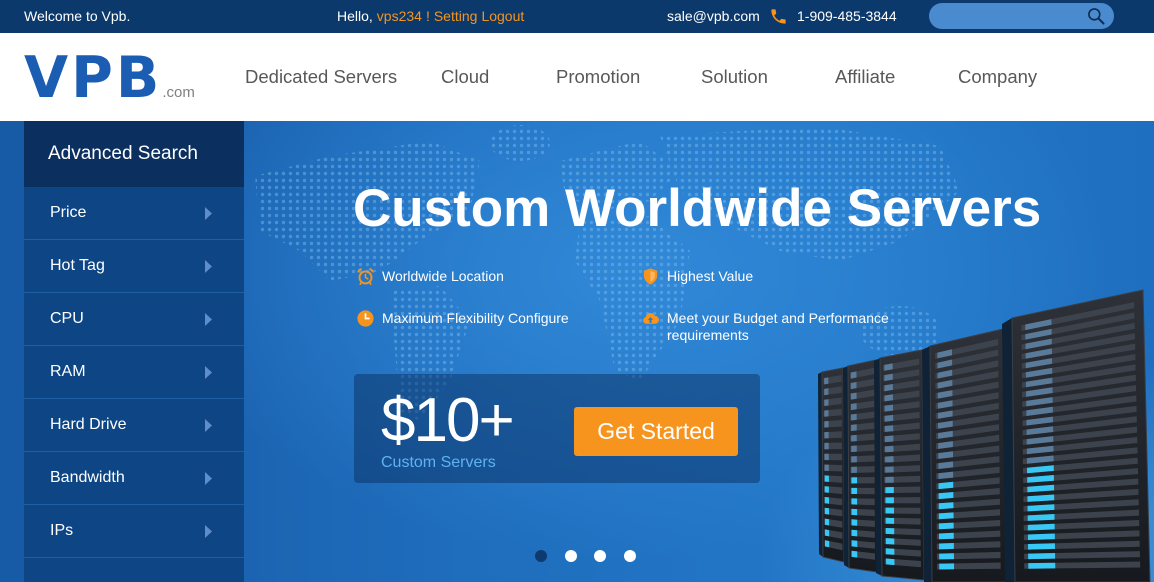 The height and width of the screenshot is (582, 1154). I want to click on logo: VPB.com, so click(109, 78).